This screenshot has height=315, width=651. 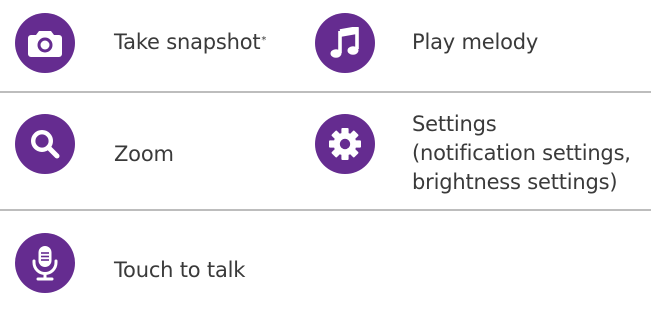 I want to click on gear-icon, so click(x=345, y=144).